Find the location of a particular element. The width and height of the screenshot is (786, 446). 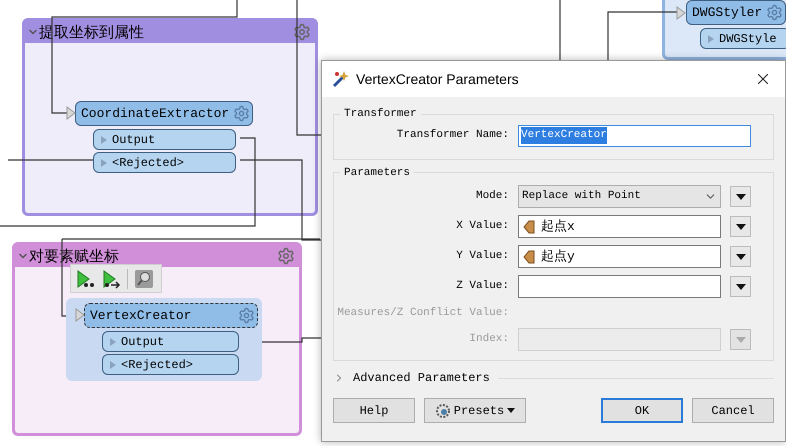

dialog-button: OK is located at coordinates (642, 410).